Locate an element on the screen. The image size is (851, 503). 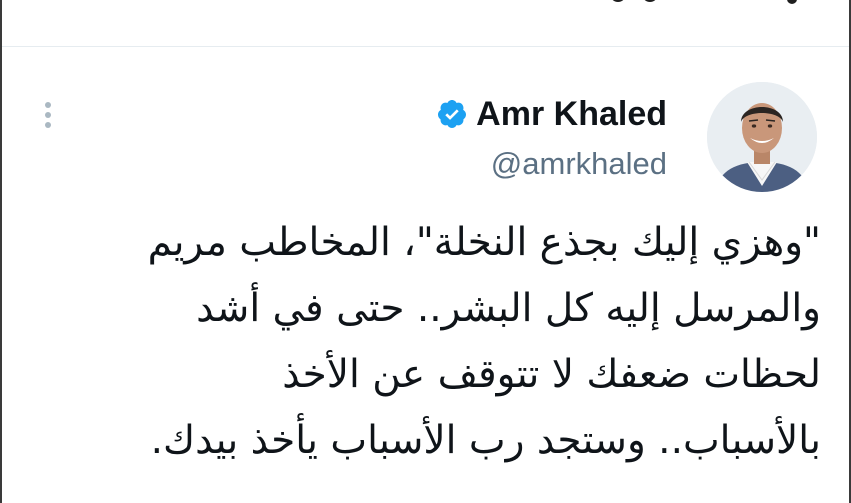
tweet-text-line: لحظات ضعفك لا تتوقف عن الأخذ is located at coordinates (551, 374).